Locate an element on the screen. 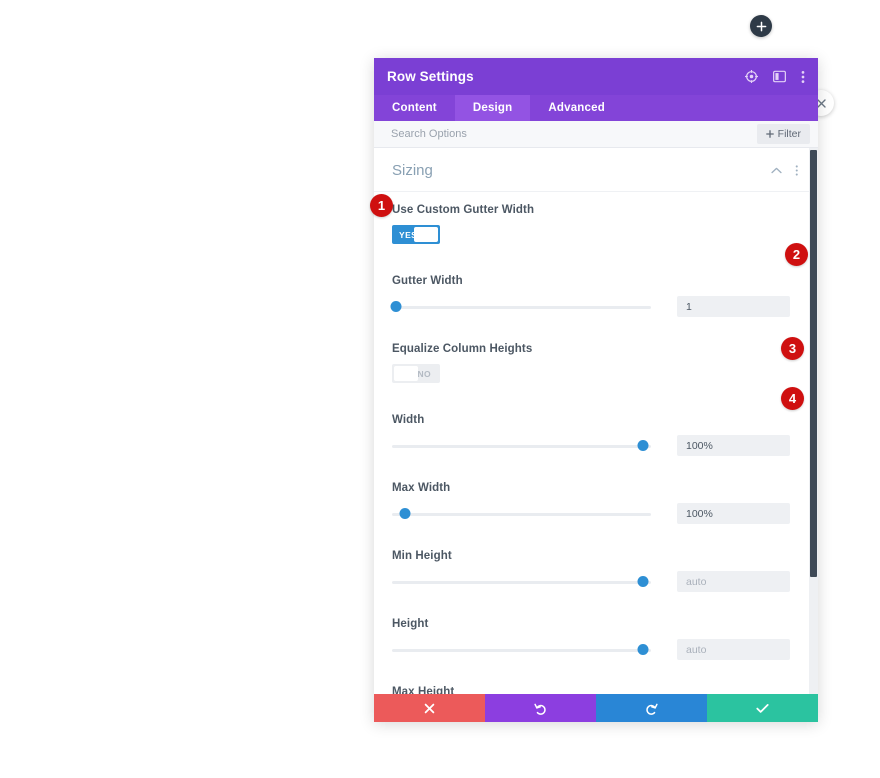  close-icon is located at coordinates (429, 708).